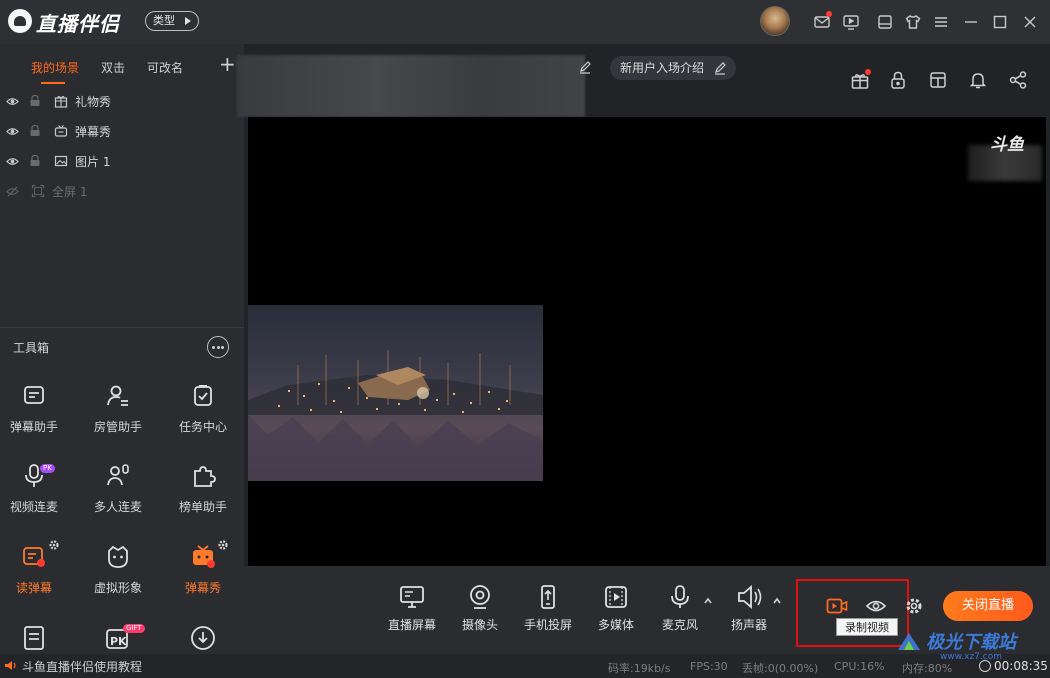 This screenshot has height=678, width=1050. I want to click on screen-icon, so click(412, 597).